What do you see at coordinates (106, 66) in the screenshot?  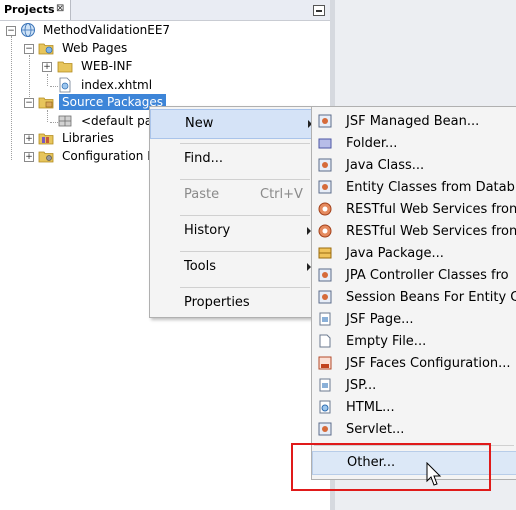 I see `web-inf-node: WEB-INF` at bounding box center [106, 66].